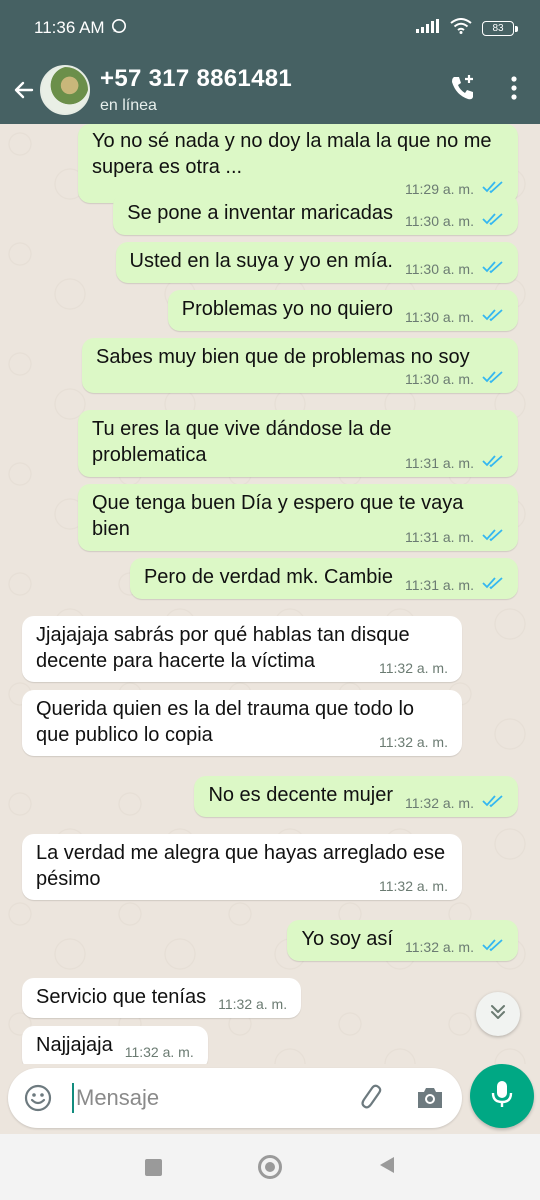 The image size is (540, 1200). I want to click on emoji-icon, so click(38, 1098).